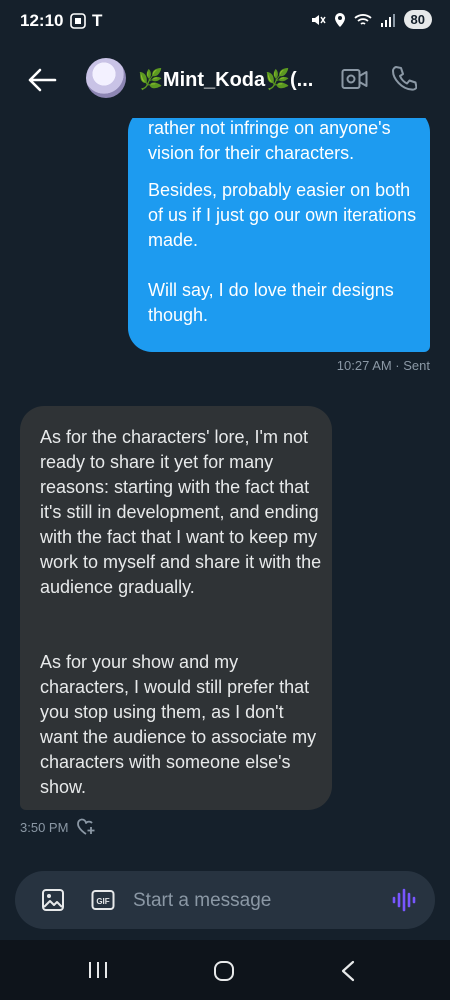 The image size is (450, 1000). What do you see at coordinates (417, 19) in the screenshot?
I see `battery-level: 80` at bounding box center [417, 19].